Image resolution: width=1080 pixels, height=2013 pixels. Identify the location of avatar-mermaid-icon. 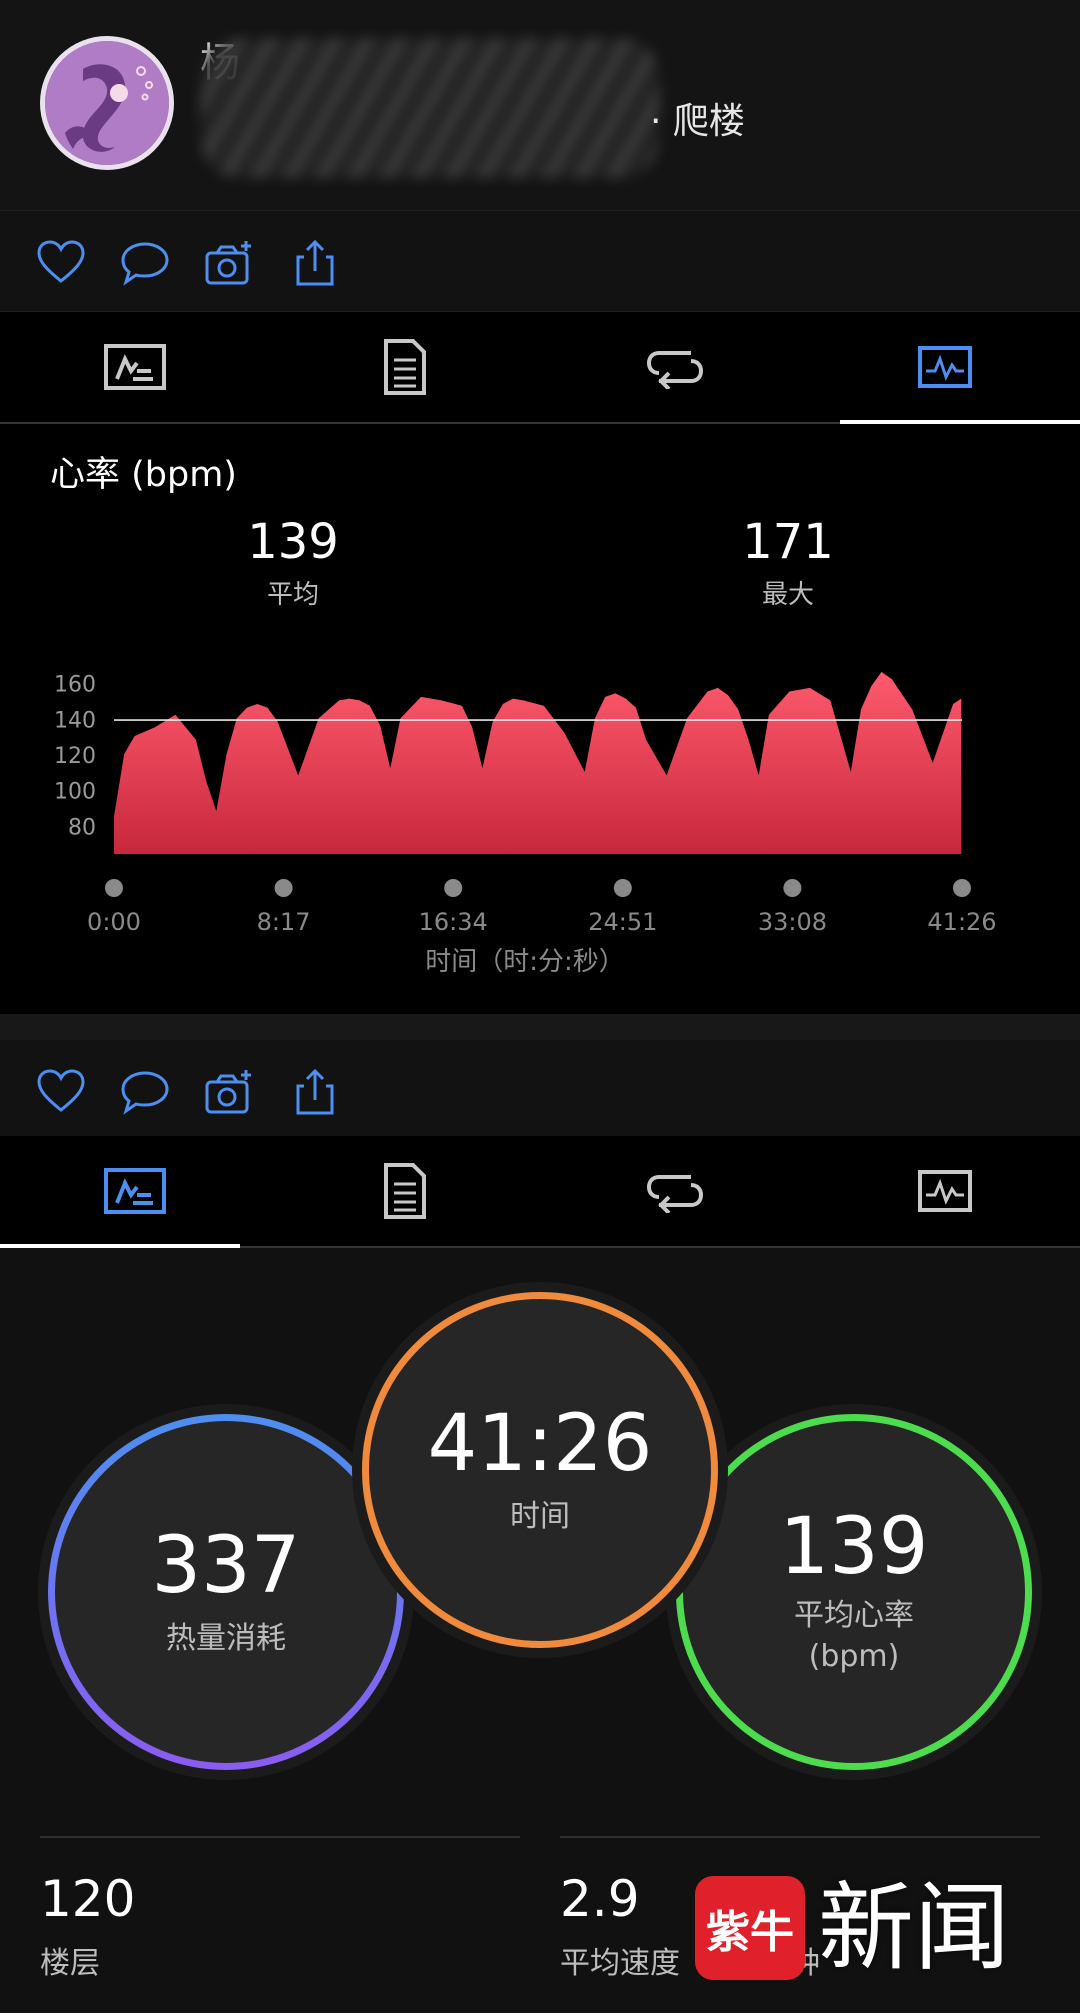
(107, 103).